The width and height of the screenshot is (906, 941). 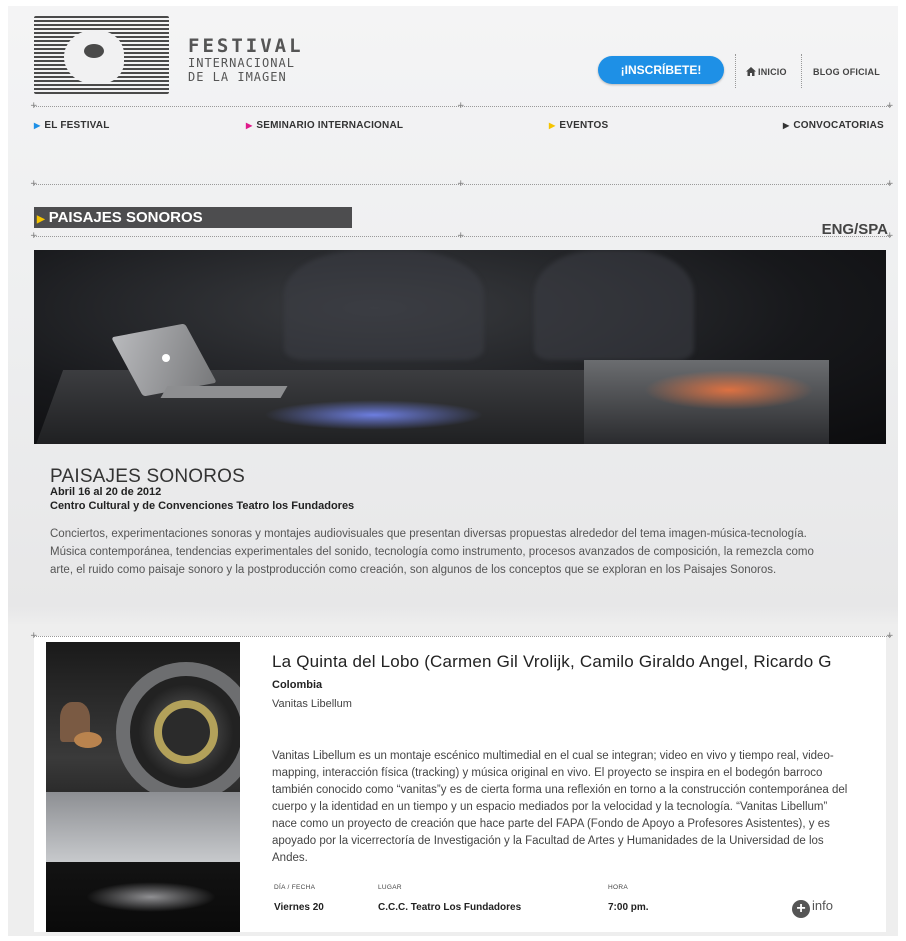 I want to click on logo-line-1: FESTIVAL, so click(x=246, y=46).